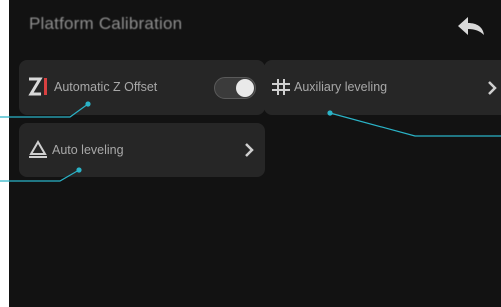 The width and height of the screenshot is (501, 307). What do you see at coordinates (415, 124) in the screenshot?
I see `callout-line-aux-leveling` at bounding box center [415, 124].